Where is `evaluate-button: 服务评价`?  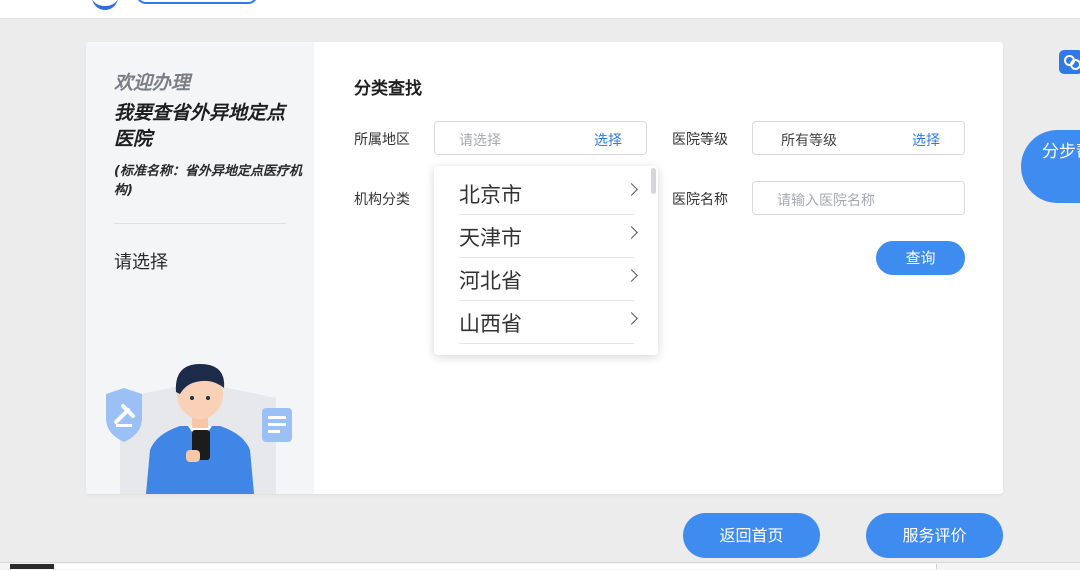
evaluate-button: 服务评价 is located at coordinates (934, 535).